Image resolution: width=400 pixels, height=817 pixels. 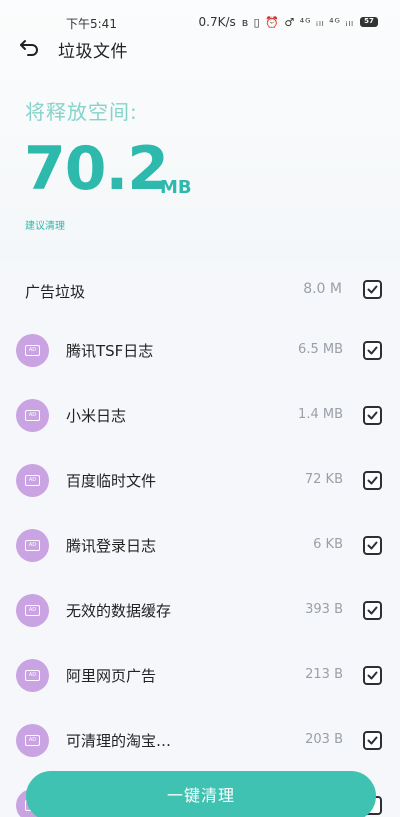 What do you see at coordinates (111, 546) in the screenshot?
I see `item-label: 腾讯登录日志` at bounding box center [111, 546].